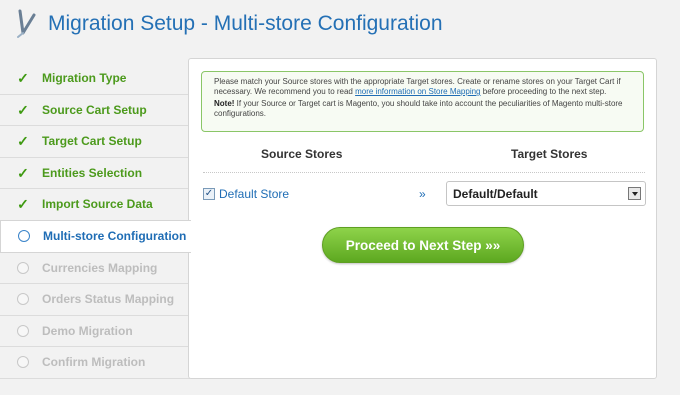 This screenshot has height=395, width=680. I want to click on step-confirm-migration: Confirm Migration, so click(95, 363).